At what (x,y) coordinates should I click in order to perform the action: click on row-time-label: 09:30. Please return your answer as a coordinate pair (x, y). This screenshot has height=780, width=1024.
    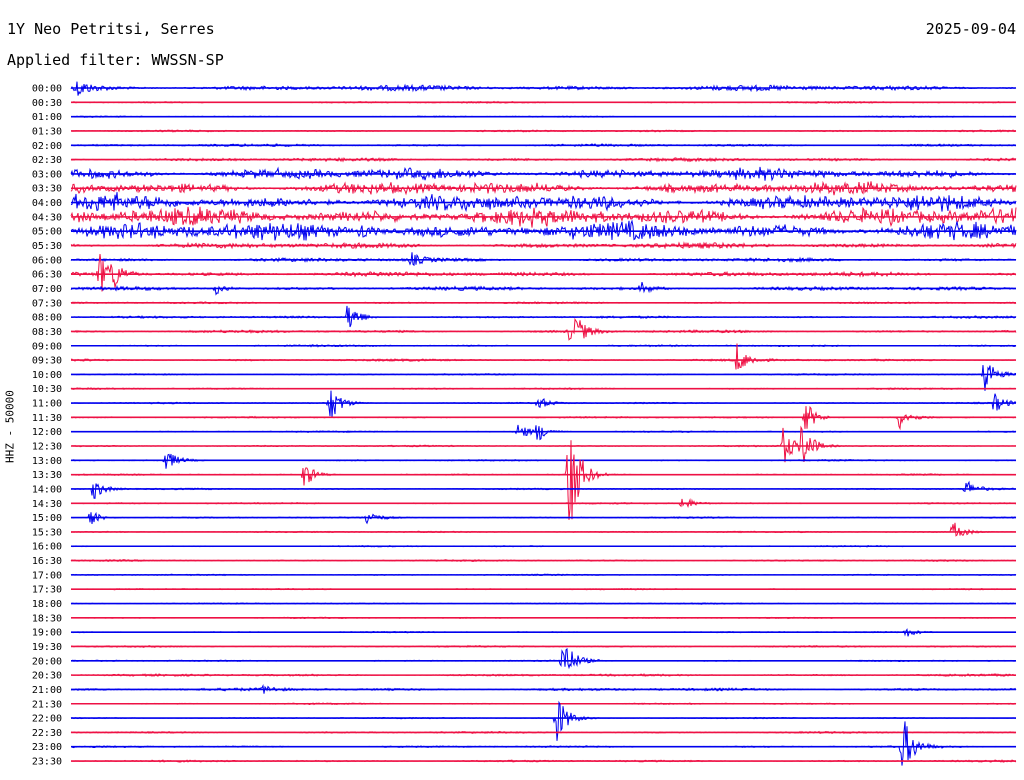
    Looking at the image, I should click on (47, 361).